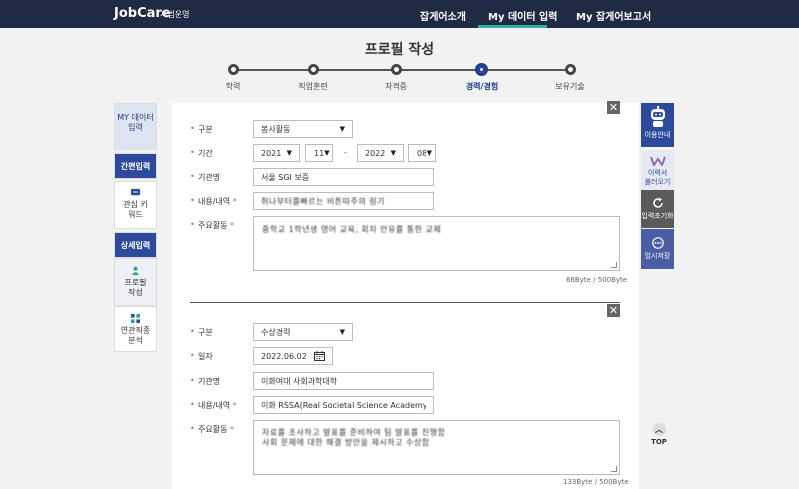 The width and height of the screenshot is (799, 489). What do you see at coordinates (276, 332) in the screenshot?
I see `section2-type-value: 수상경력` at bounding box center [276, 332].